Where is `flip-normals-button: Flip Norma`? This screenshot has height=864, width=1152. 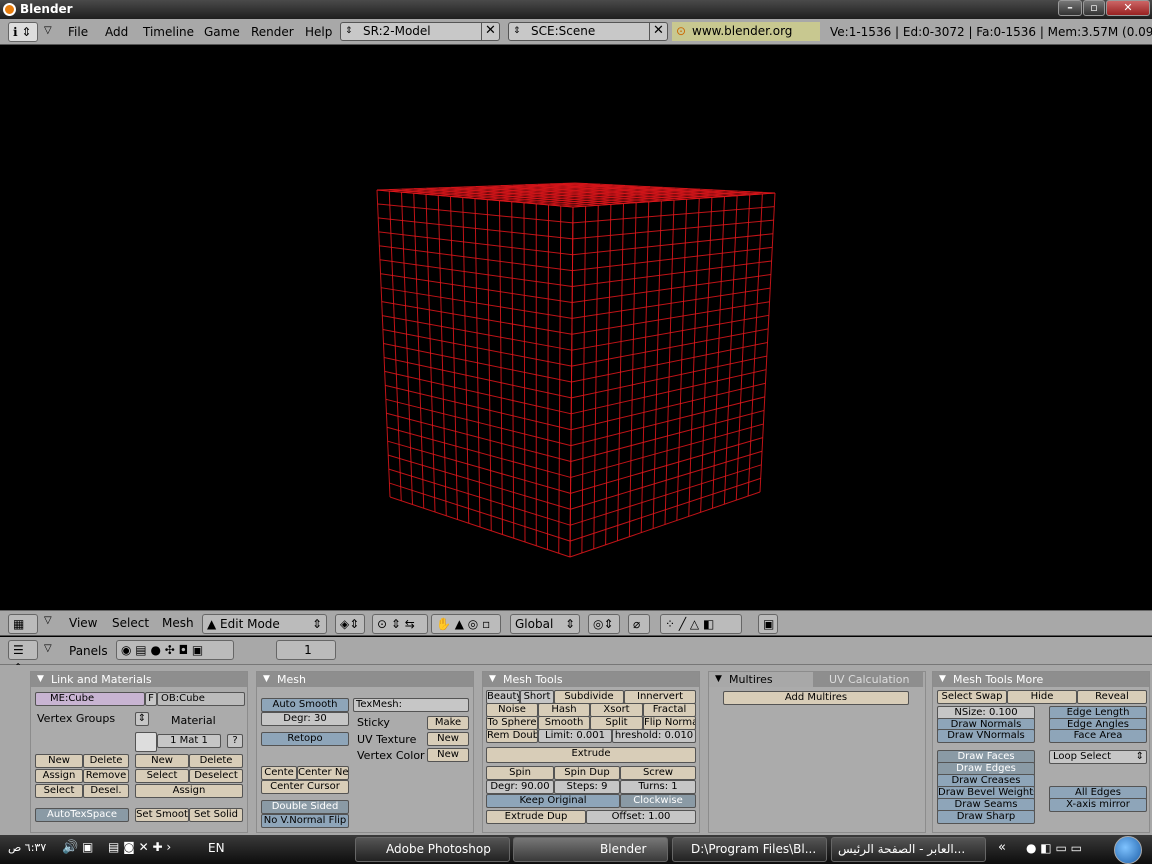
flip-normals-button: Flip Norma is located at coordinates (669, 723).